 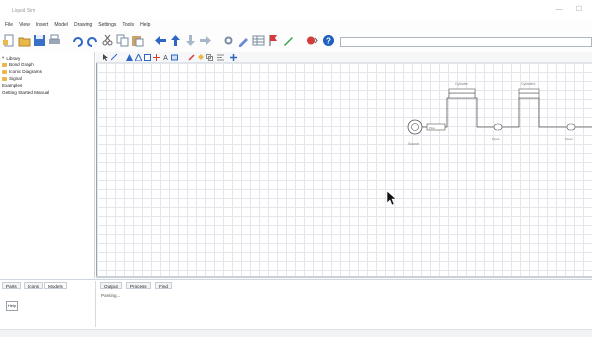 What do you see at coordinates (258, 40) in the screenshot?
I see `table-icon` at bounding box center [258, 40].